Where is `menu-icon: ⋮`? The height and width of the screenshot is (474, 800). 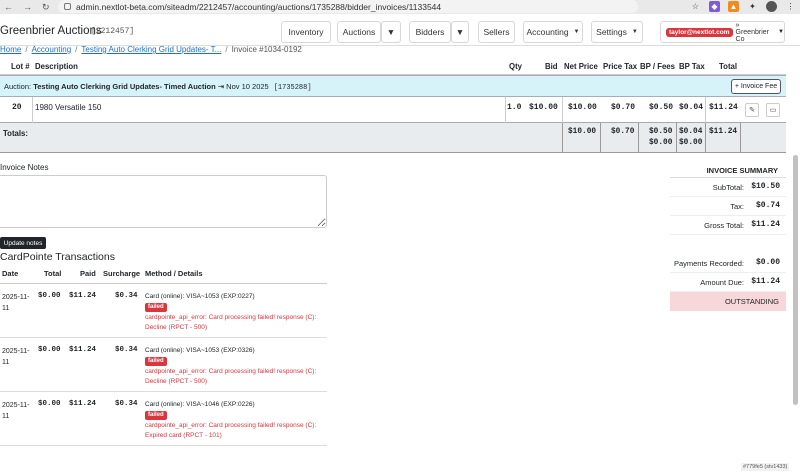 menu-icon: ⋮ is located at coordinates (790, 6).